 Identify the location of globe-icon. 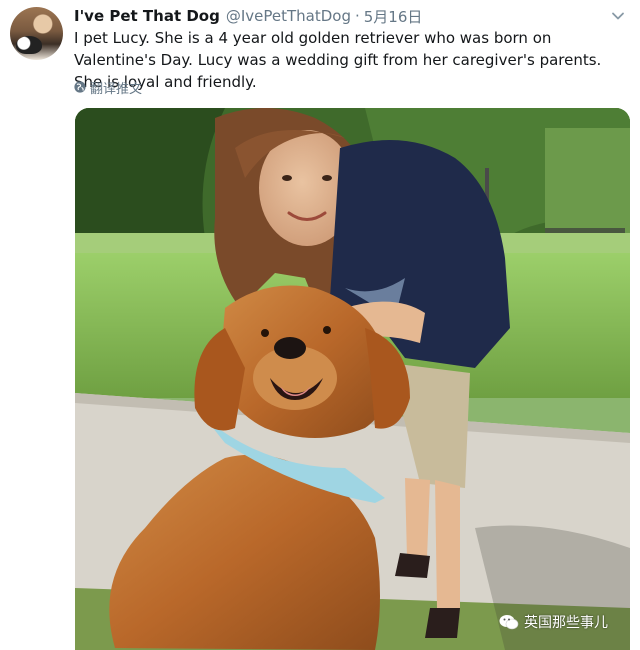
(80, 87).